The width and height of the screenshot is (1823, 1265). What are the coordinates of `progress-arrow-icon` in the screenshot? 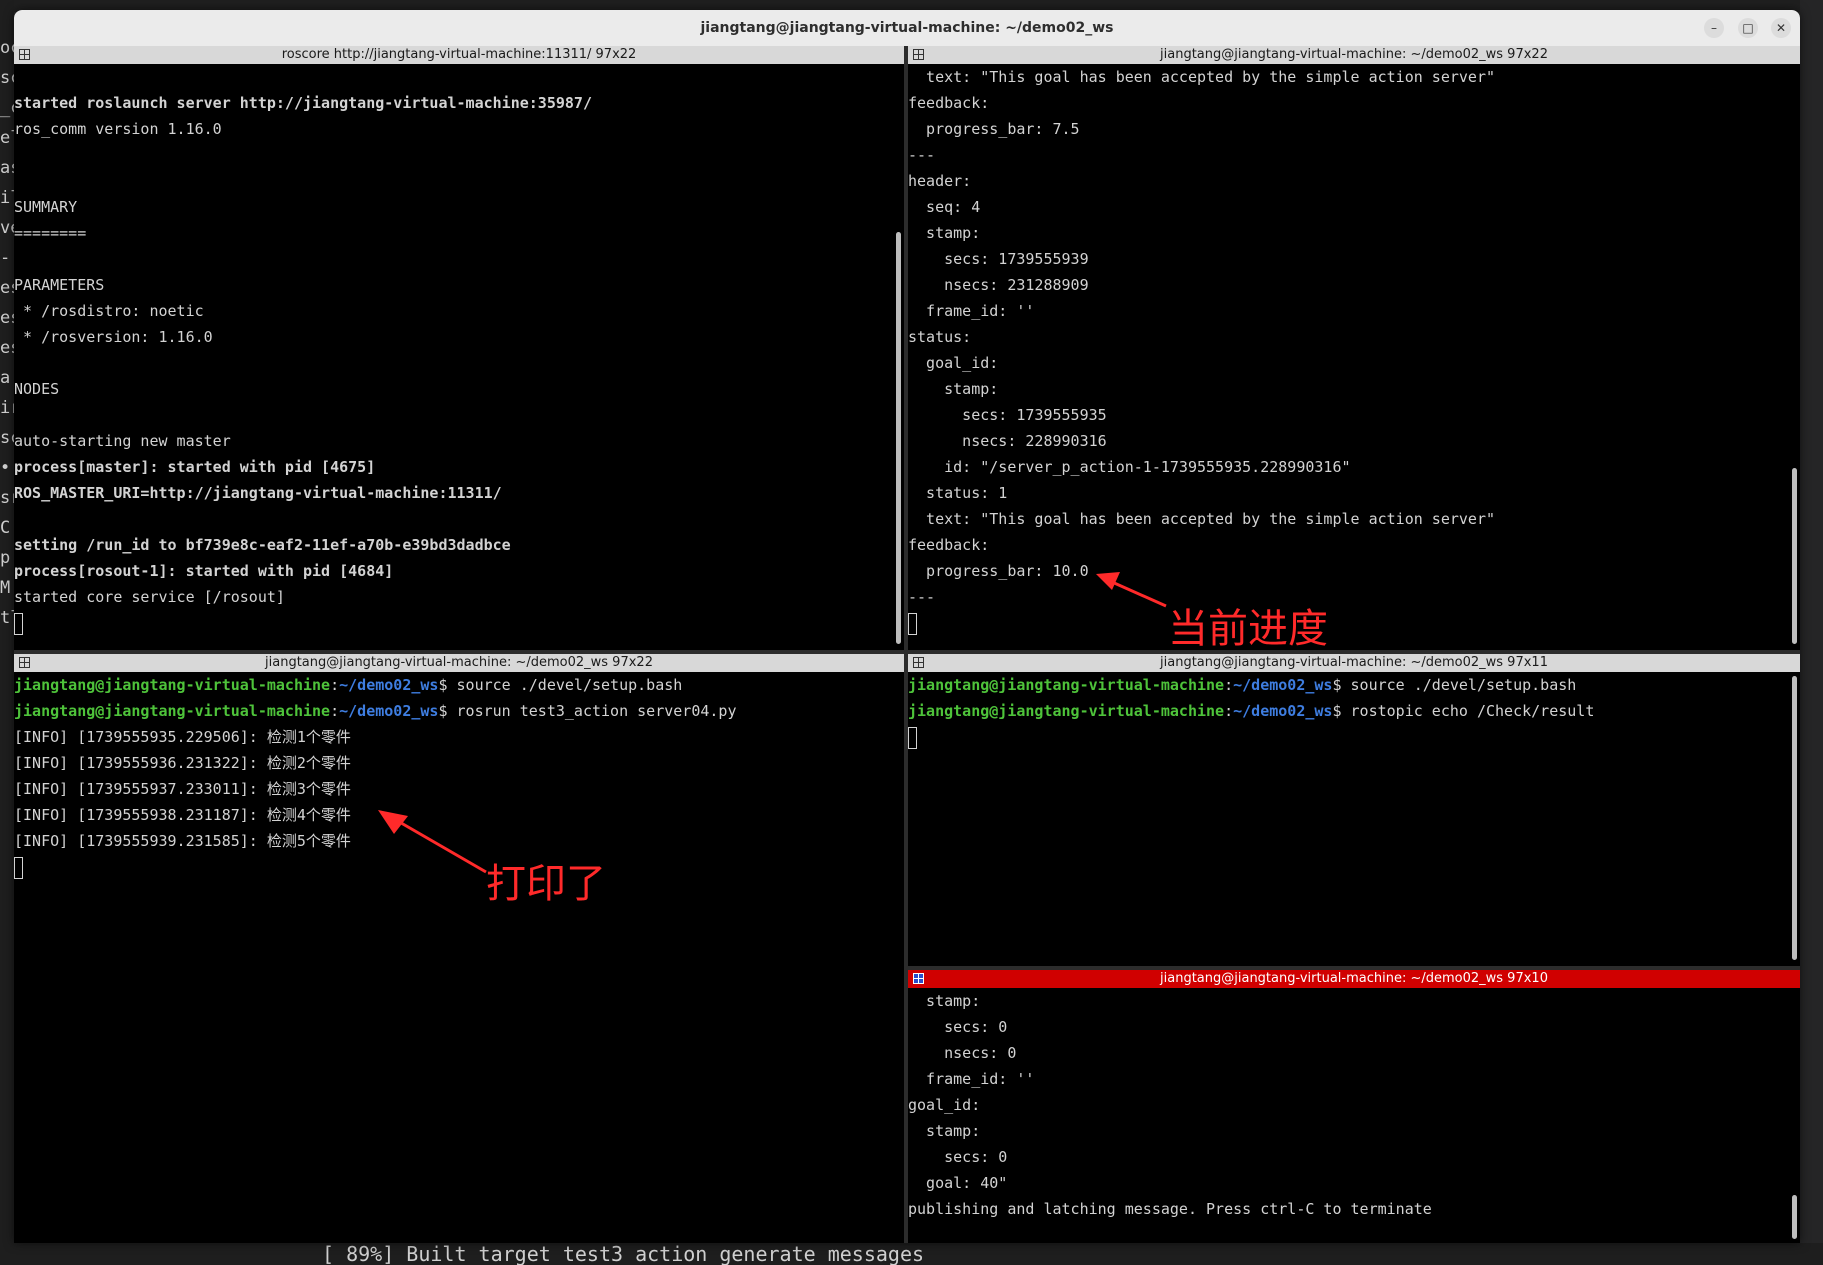 It's located at (1131, 590).